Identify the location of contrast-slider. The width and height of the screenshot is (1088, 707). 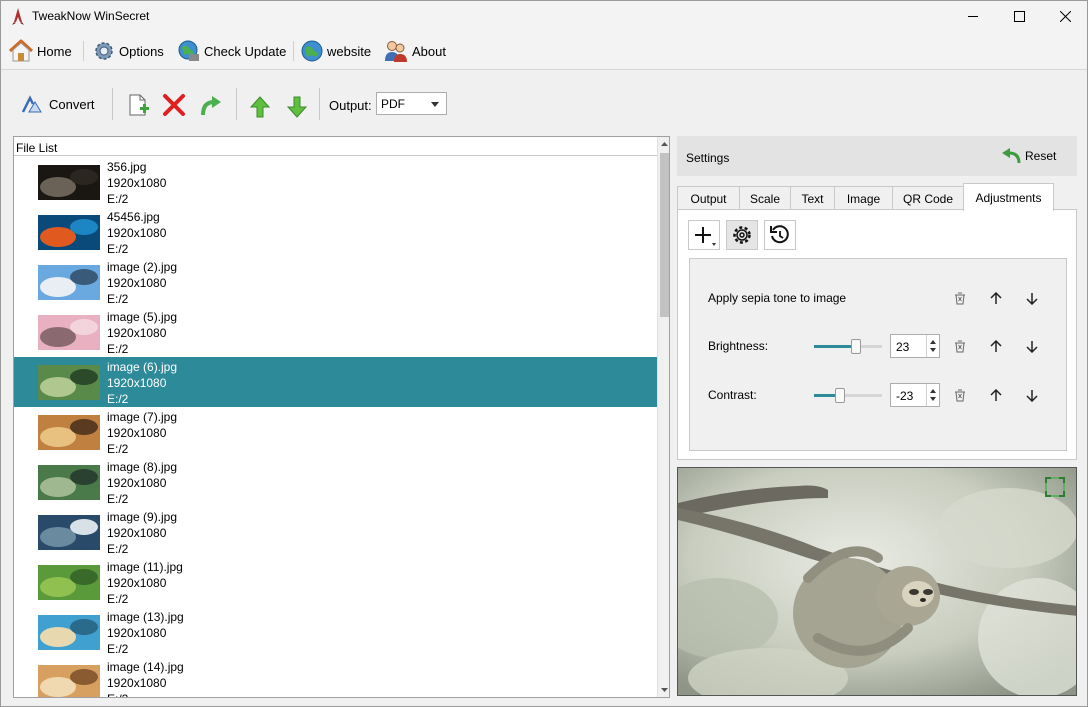
(848, 395).